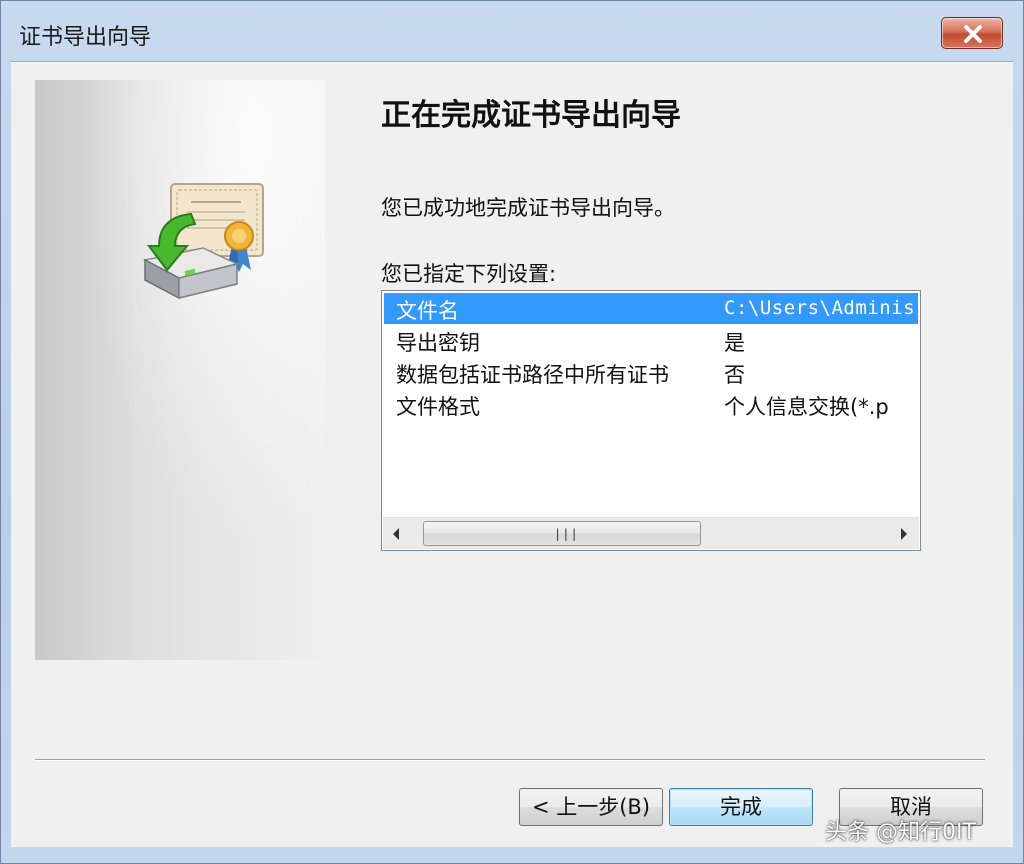 Image resolution: width=1024 pixels, height=864 pixels. What do you see at coordinates (806, 407) in the screenshot?
I see `setting-value: 个人信息交换(*.p` at bounding box center [806, 407].